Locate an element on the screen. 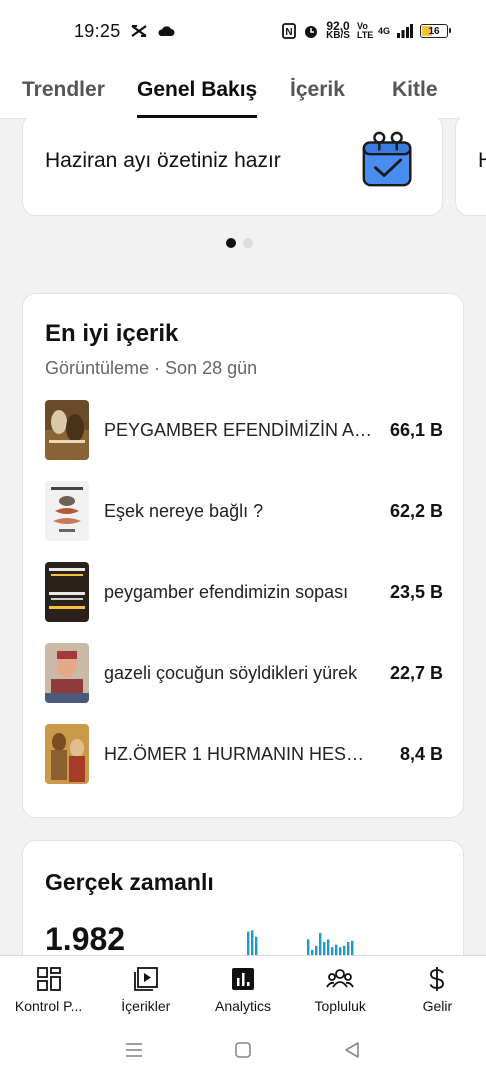  realtime-card: Gerçek zamanlı 1.982 is located at coordinates (243, 897).